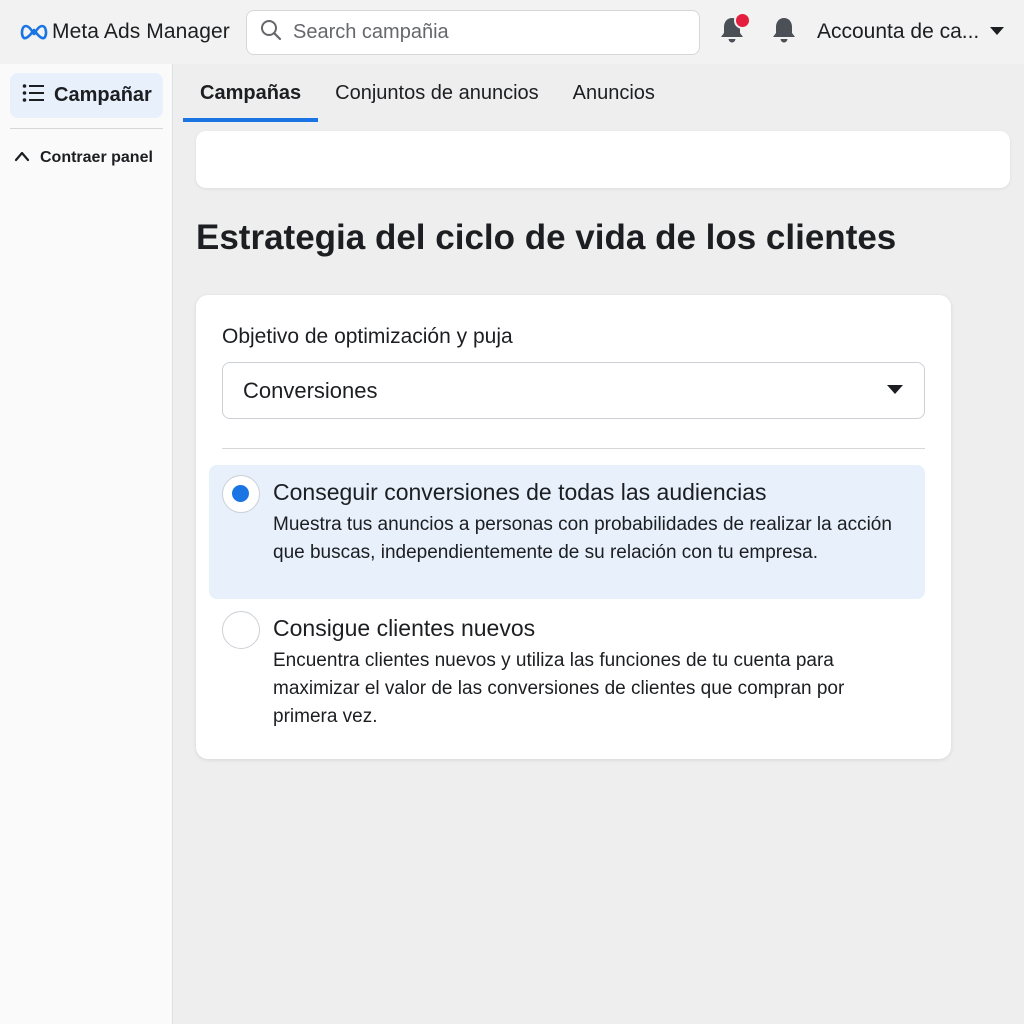 This screenshot has width=1024, height=1024. I want to click on alerts-button, so click(784, 32).